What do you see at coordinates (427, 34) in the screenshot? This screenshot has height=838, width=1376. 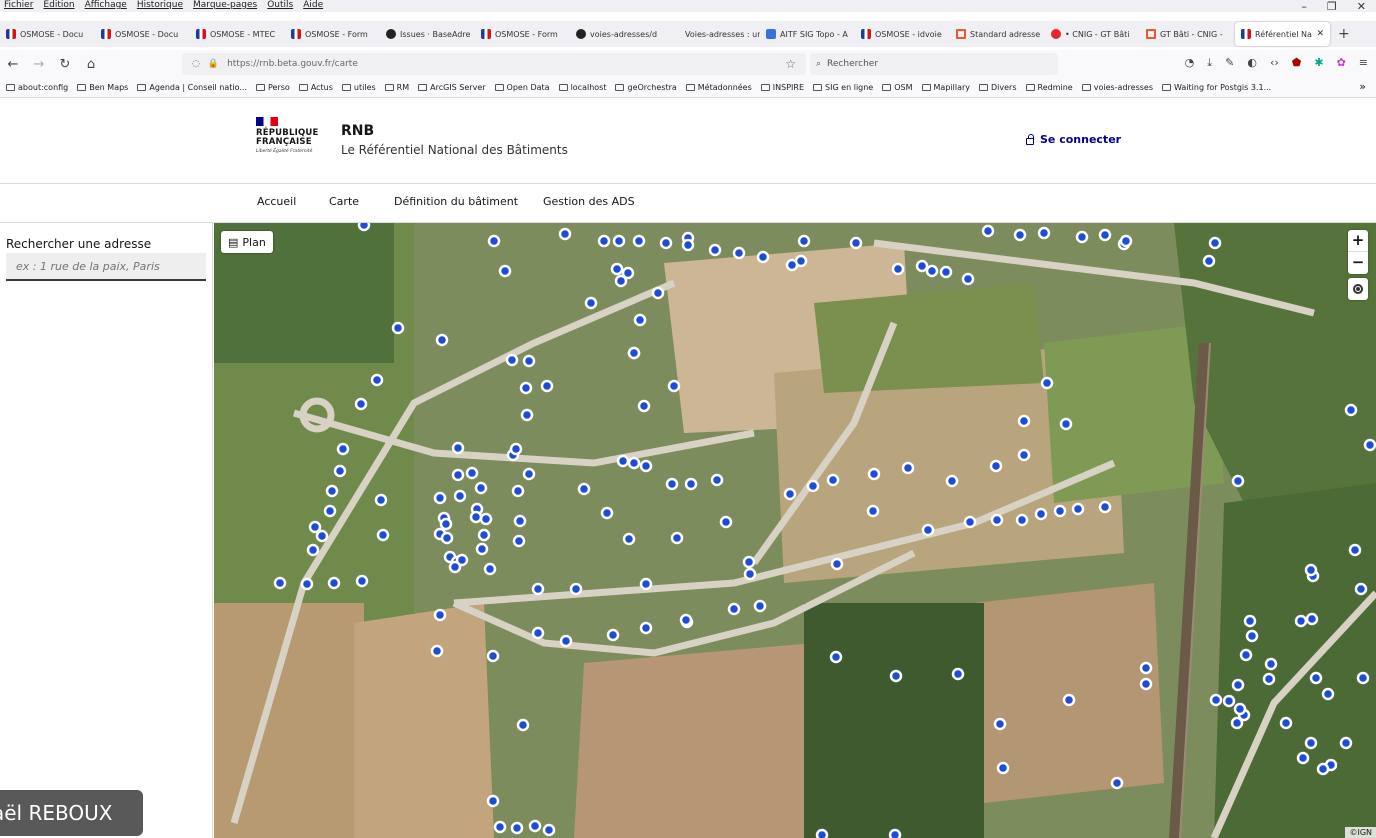 I see `browser-tab: Issues · BaseAdre` at bounding box center [427, 34].